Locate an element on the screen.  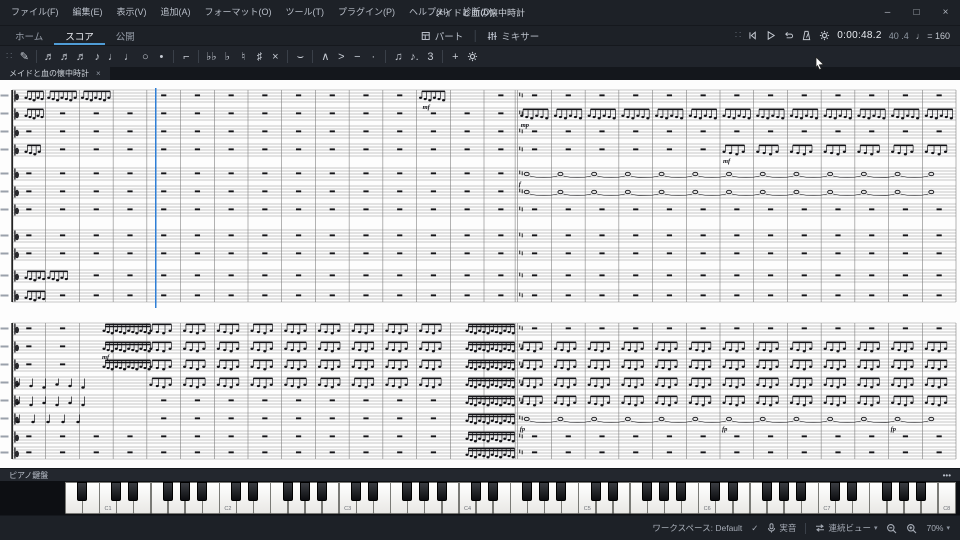
minimize-button: – is located at coordinates (887, 12).